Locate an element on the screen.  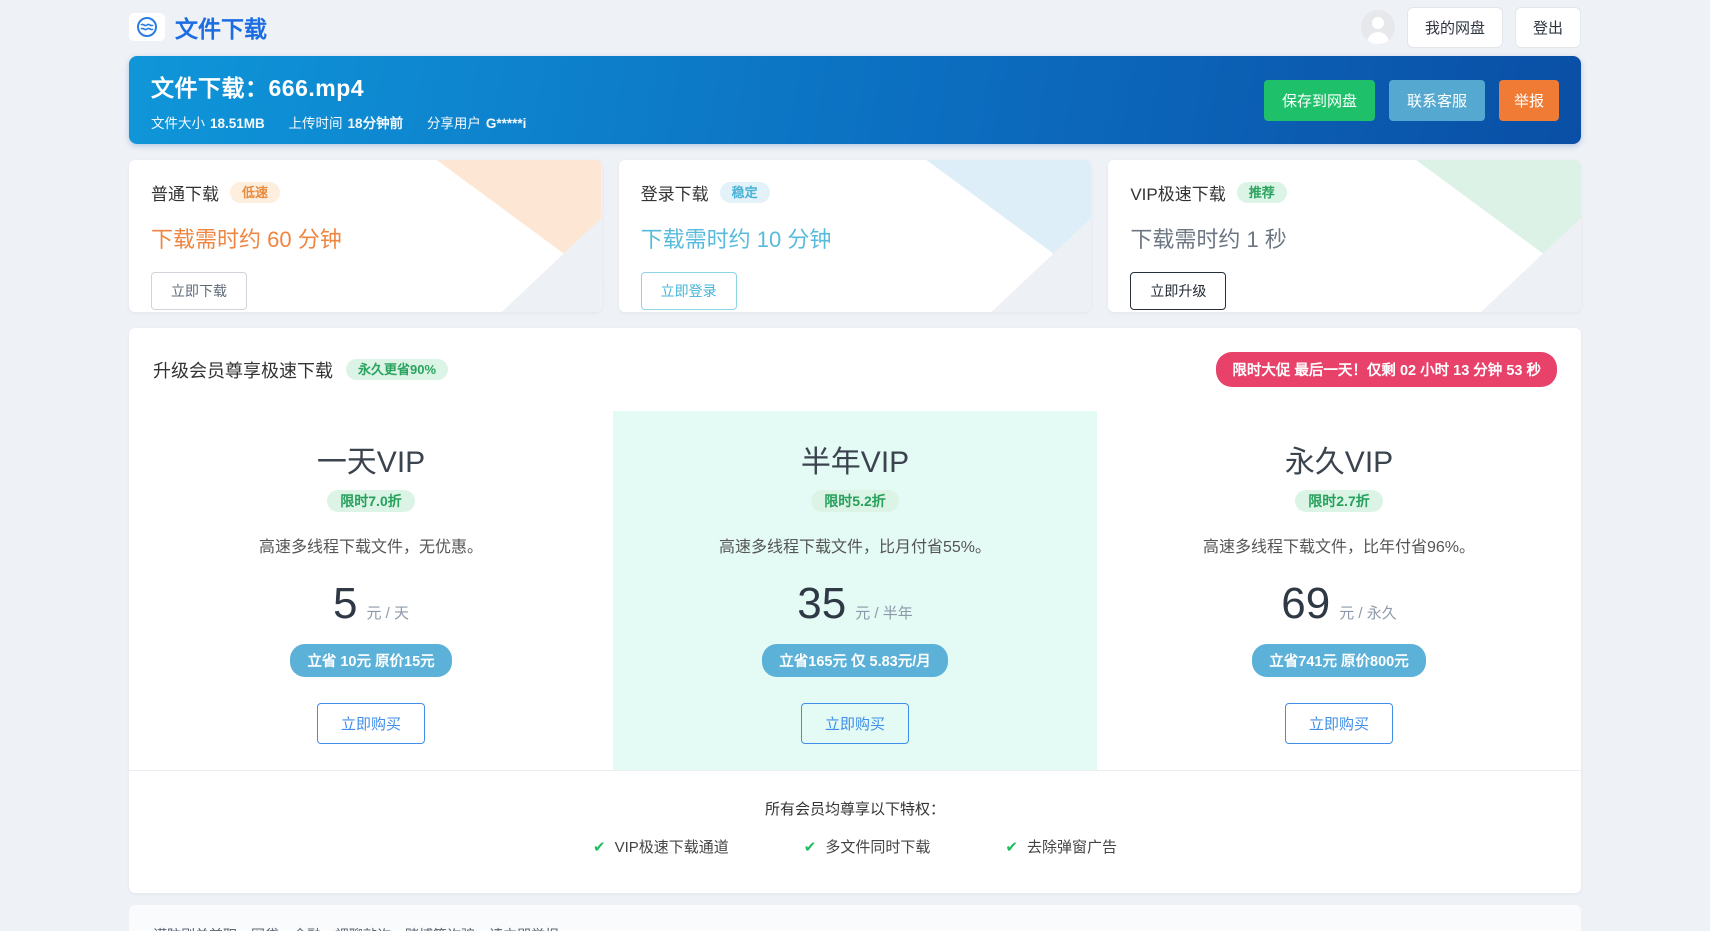
plan-description: 高速多线程下载文件，比年付省96%。 is located at coordinates (1339, 547).